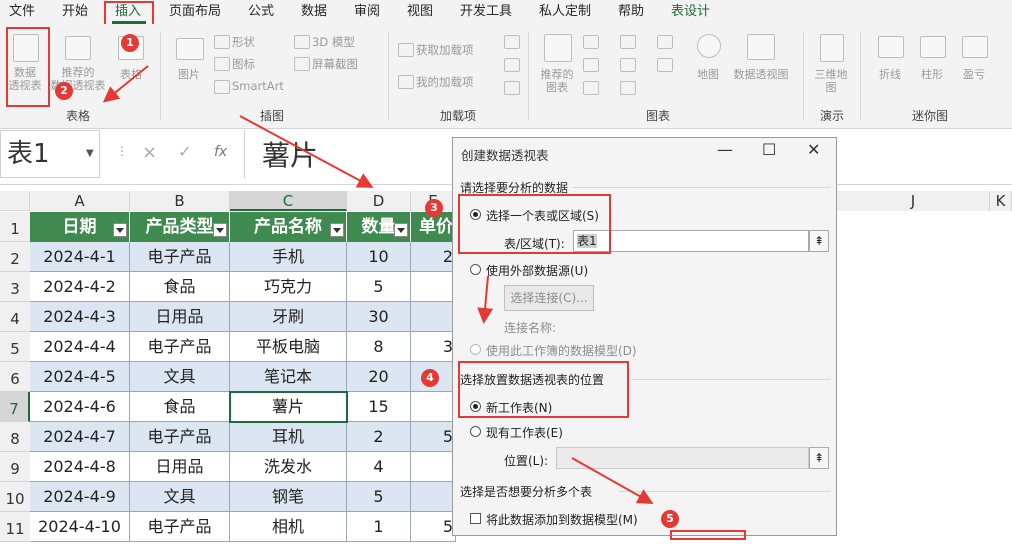 The image size is (1012, 546). What do you see at coordinates (80, 317) in the screenshot?
I see `table-cell: 2024-4-3` at bounding box center [80, 317].